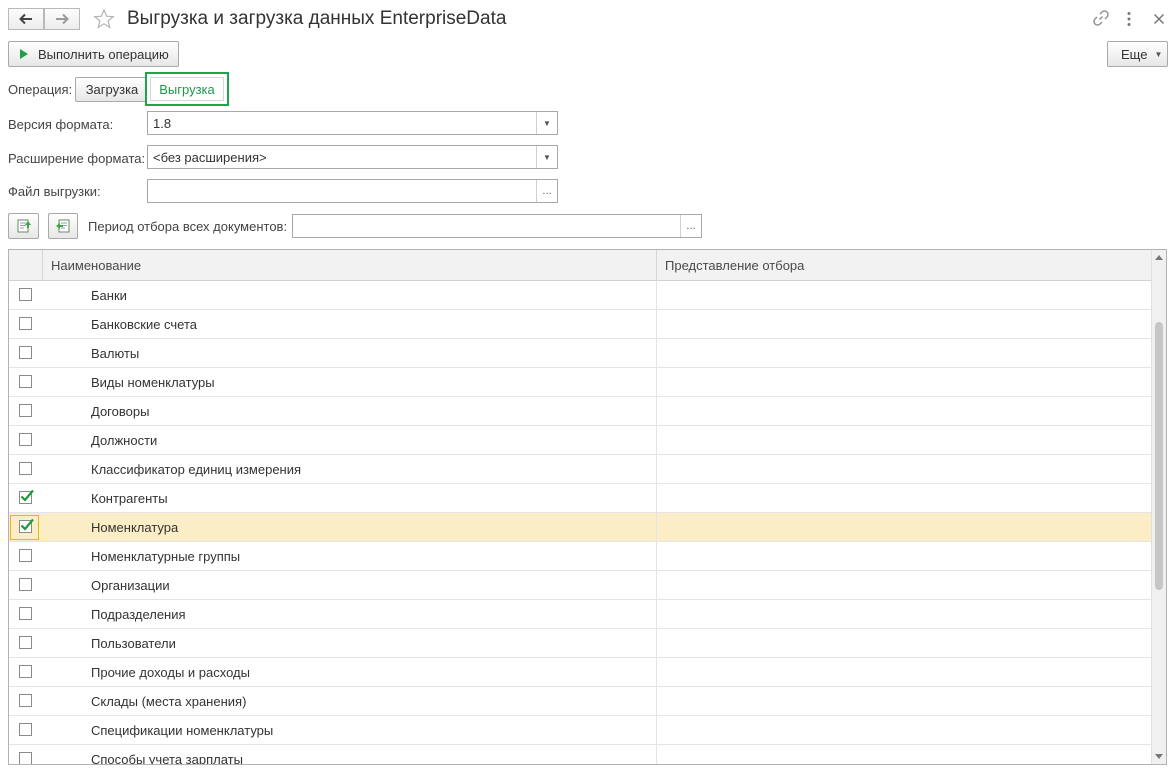  What do you see at coordinates (580, 498) in the screenshot?
I see `table-row: Контрагенты` at bounding box center [580, 498].